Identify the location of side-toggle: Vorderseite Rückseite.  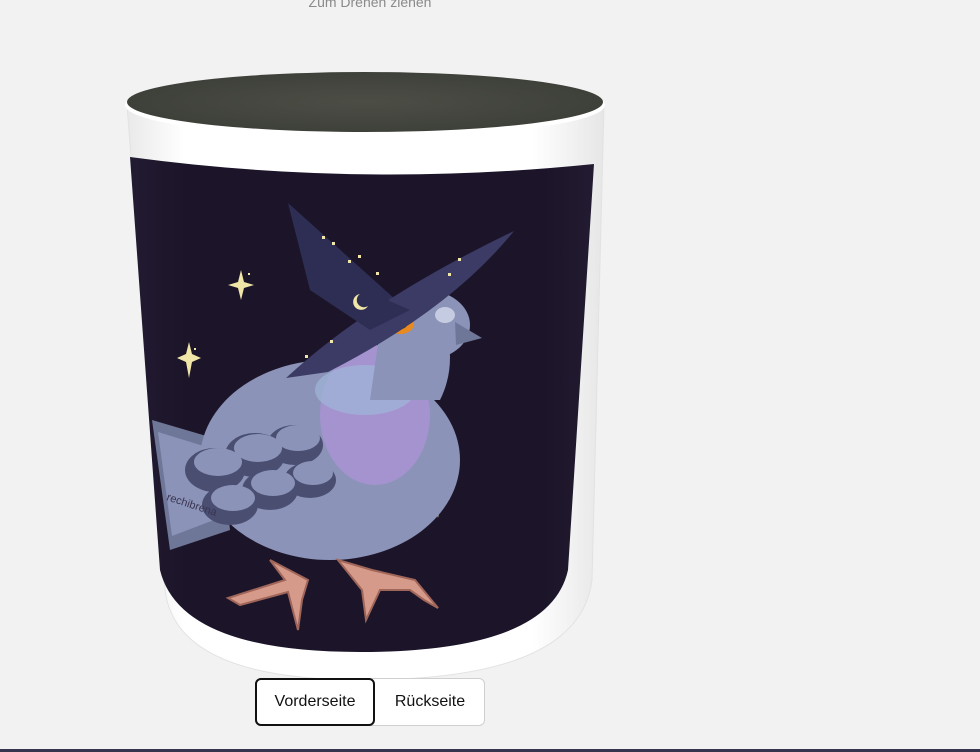
(370, 702).